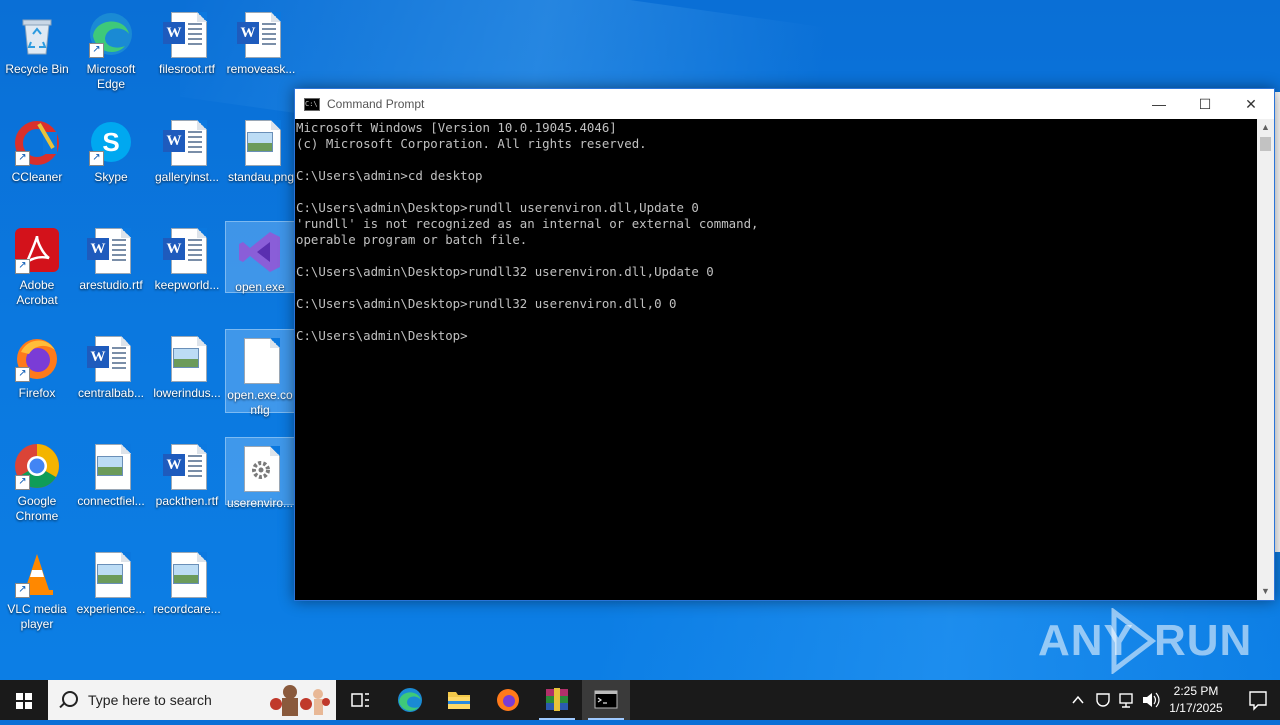 The image size is (1280, 725). I want to click on dll-gear-icon, so click(260, 468).